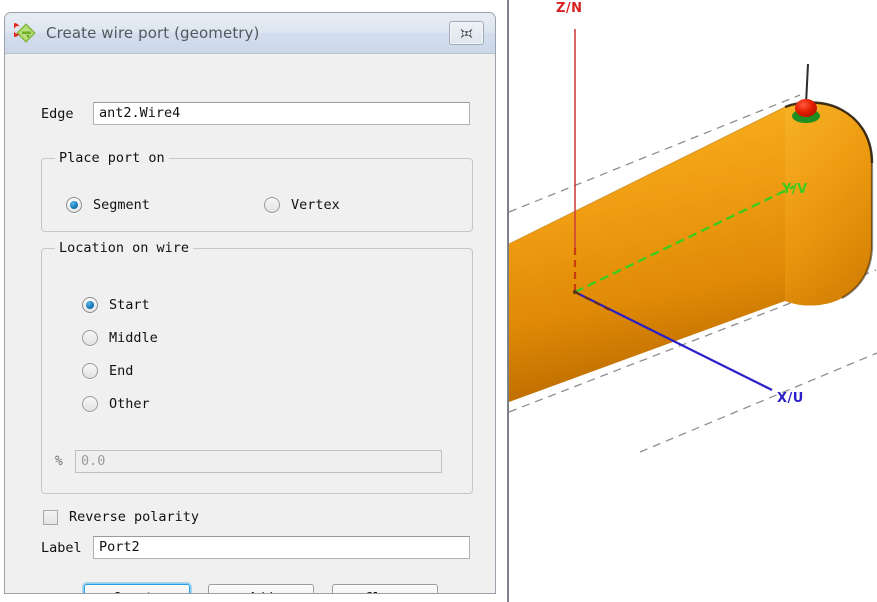  What do you see at coordinates (575, 292) in the screenshot?
I see `origin-point` at bounding box center [575, 292].